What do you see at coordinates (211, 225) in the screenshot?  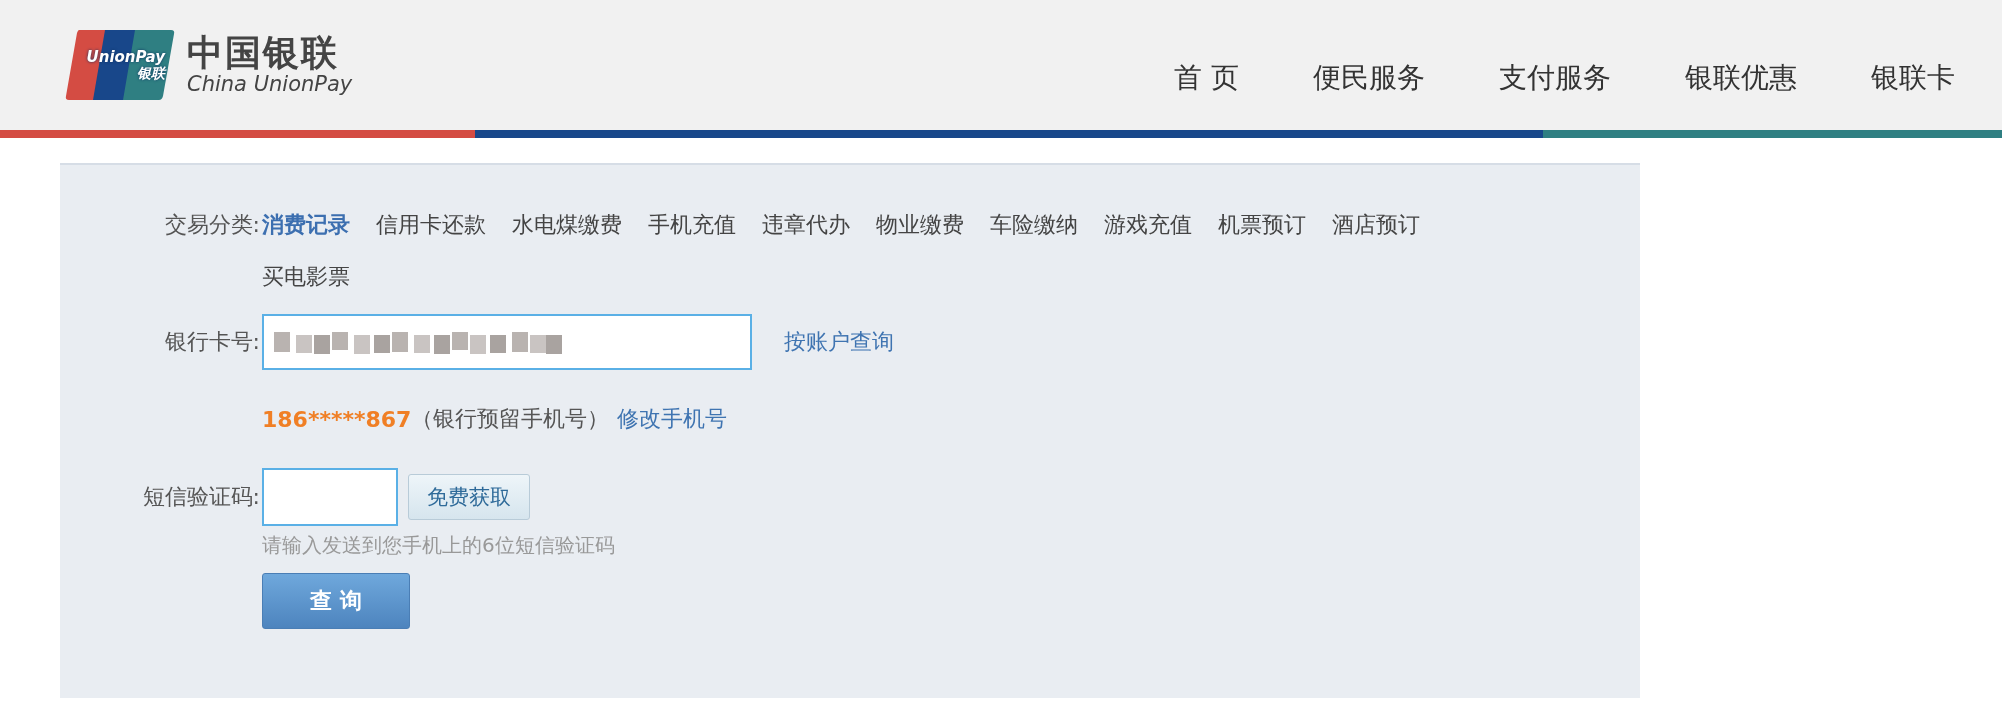 I see `field-label: 交易分类:` at bounding box center [211, 225].